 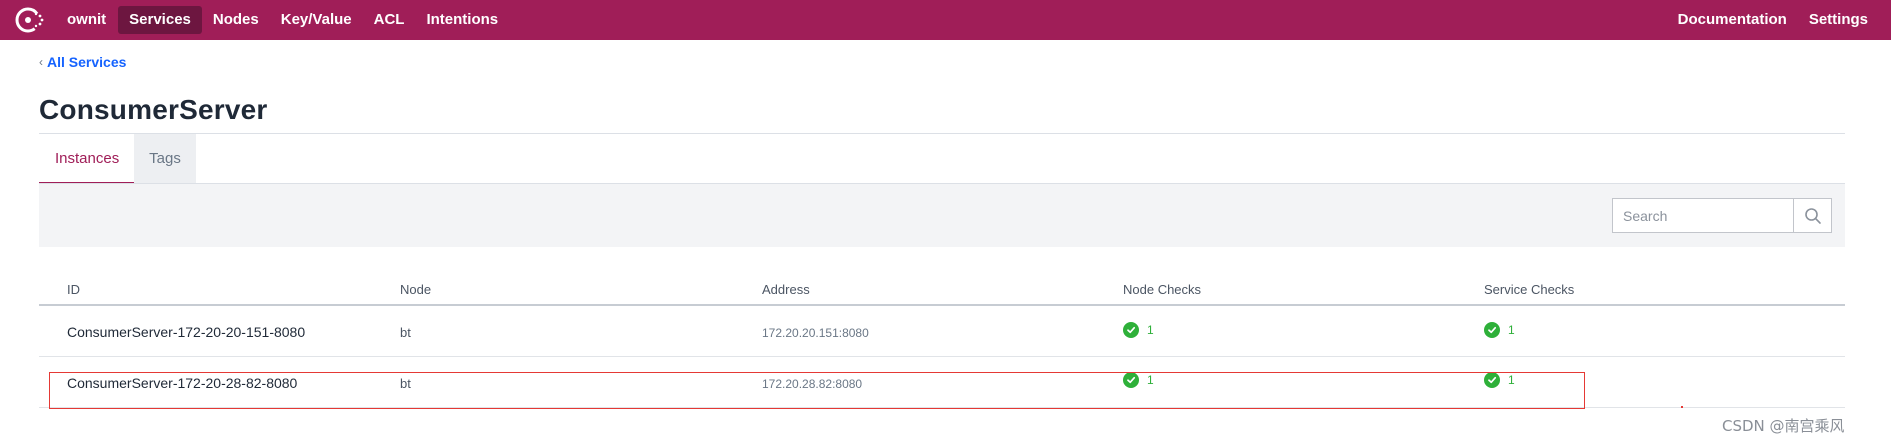 I want to click on breadcrumb-all-services: ‹ All Services, so click(x=82, y=62).